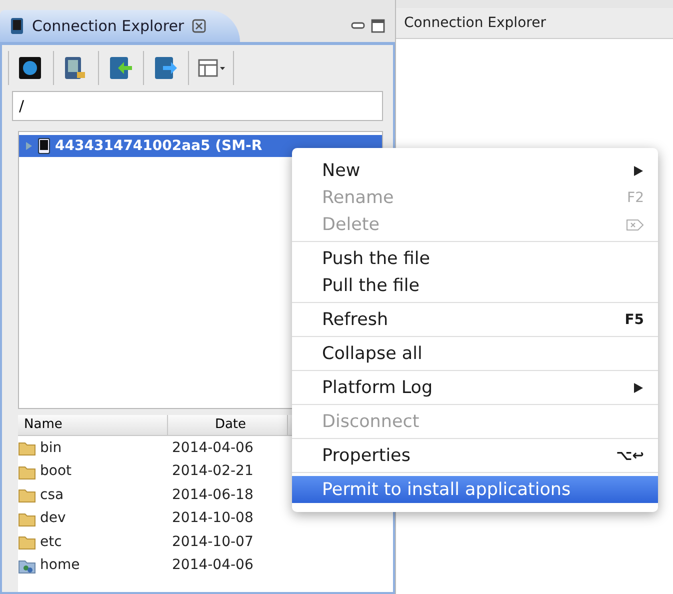 The height and width of the screenshot is (594, 673). What do you see at coordinates (212, 471) in the screenshot?
I see `table-cell-text: 2014-02-21` at bounding box center [212, 471].